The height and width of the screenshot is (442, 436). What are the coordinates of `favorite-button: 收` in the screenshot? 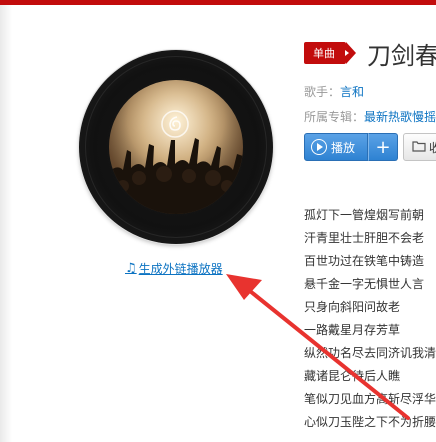 It's located at (419, 147).